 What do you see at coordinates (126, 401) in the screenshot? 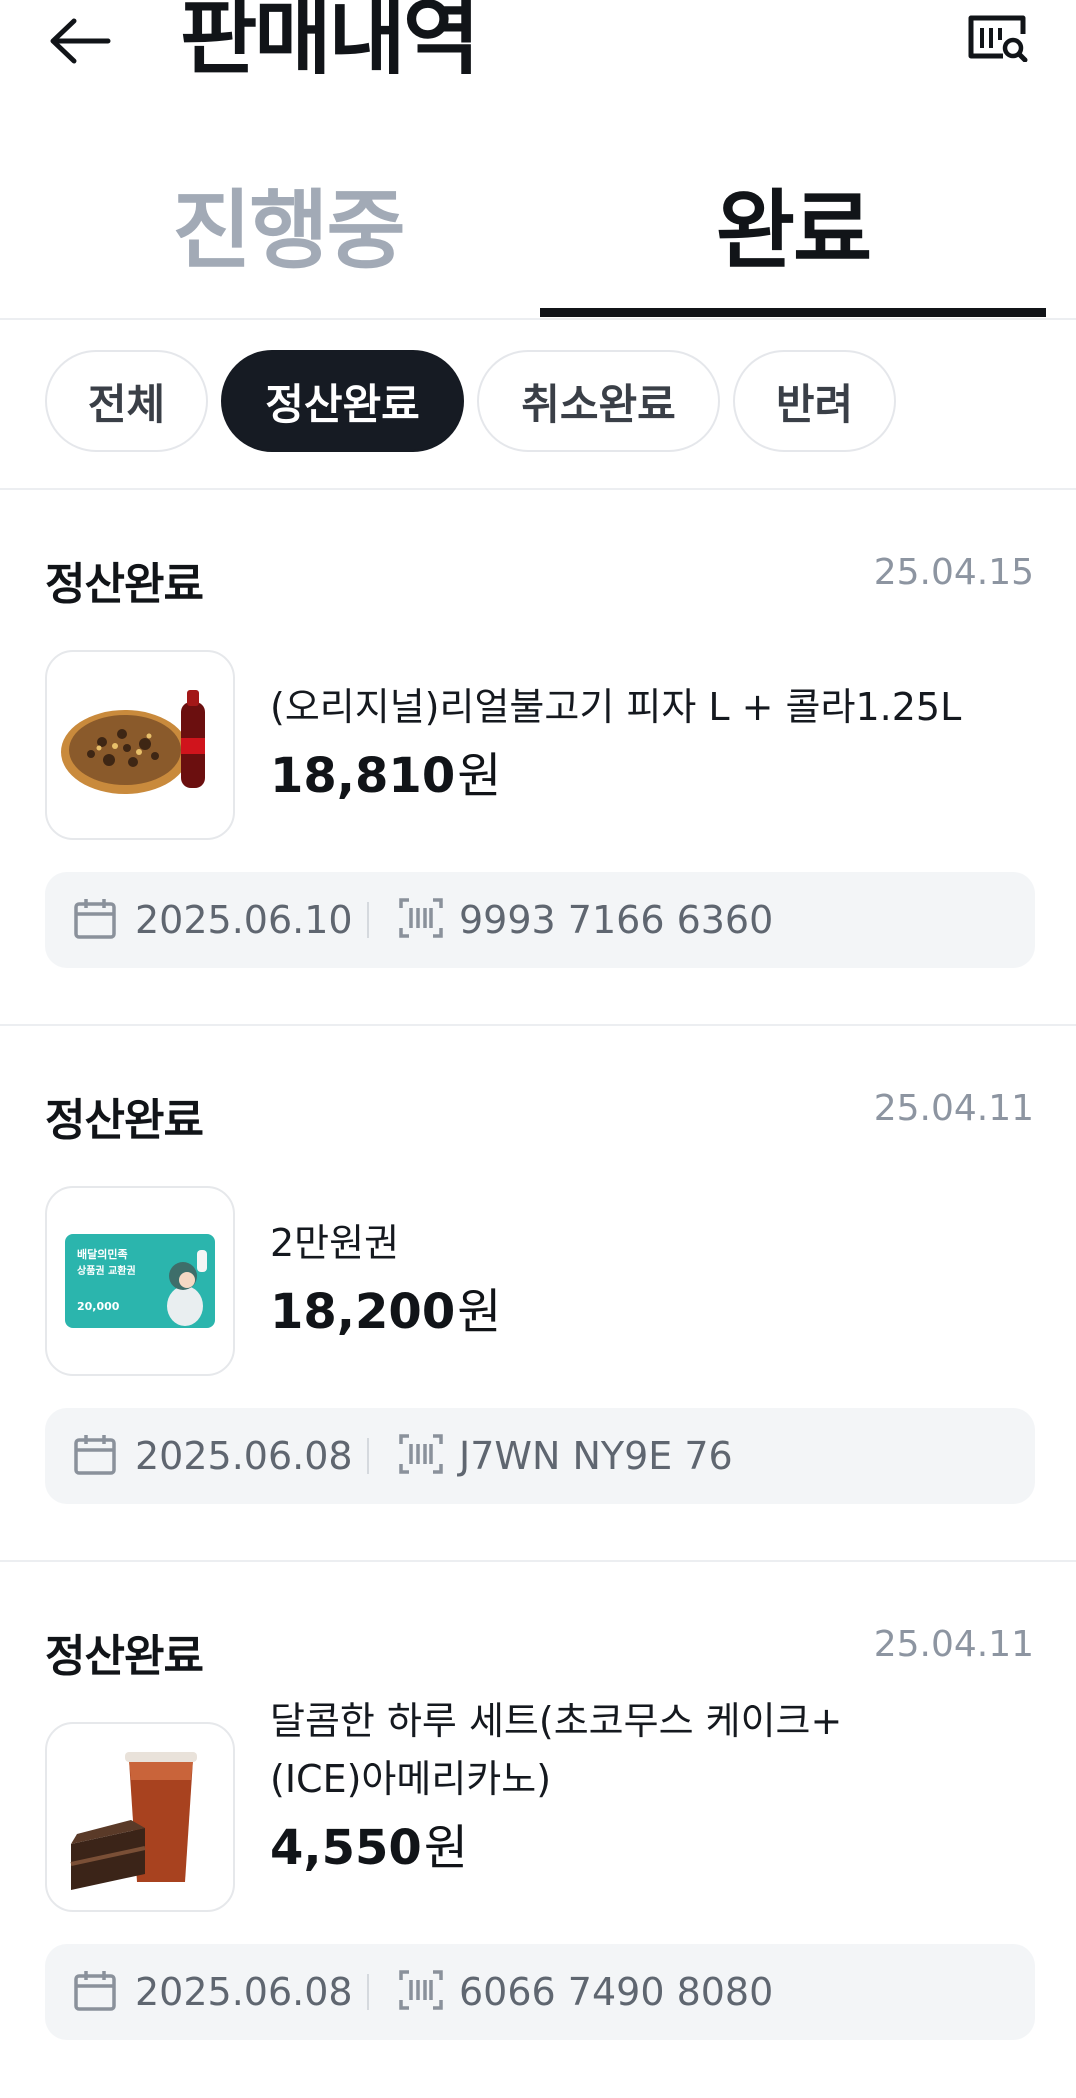
I see `filter-chip-all: 전체` at bounding box center [126, 401].